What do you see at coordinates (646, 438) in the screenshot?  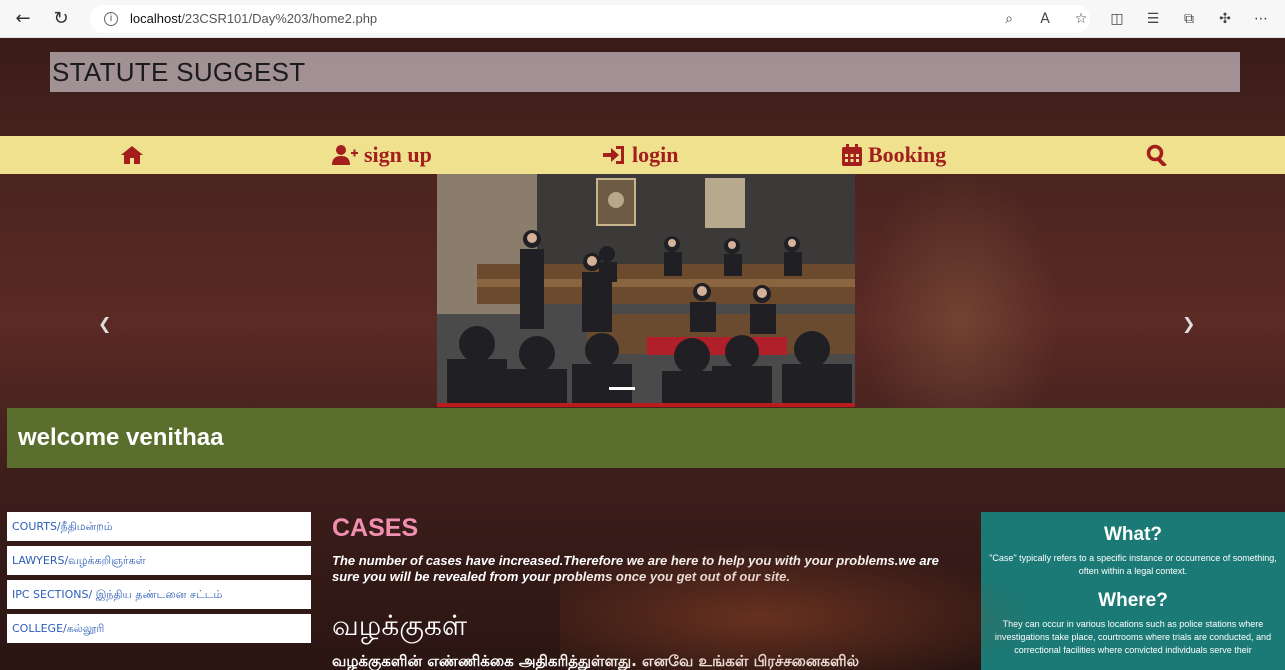 I see `welcome-banner: welcome venithaa` at bounding box center [646, 438].